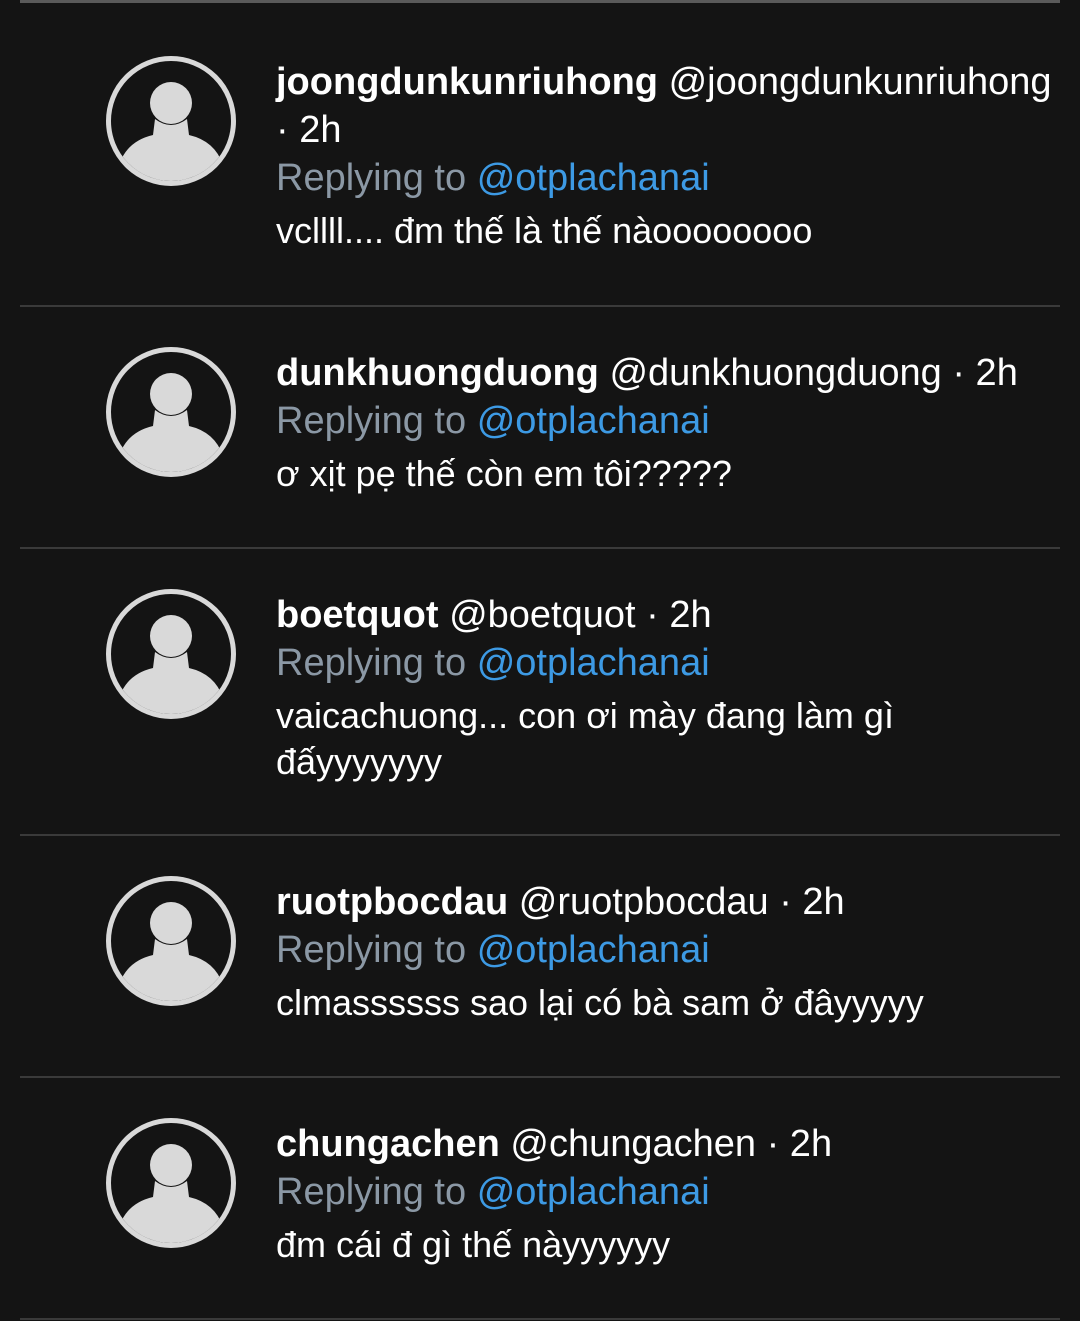 The image size is (1080, 1321). Describe the element at coordinates (467, 82) in the screenshot. I see `display-name: joongdunkunriuhong` at that location.